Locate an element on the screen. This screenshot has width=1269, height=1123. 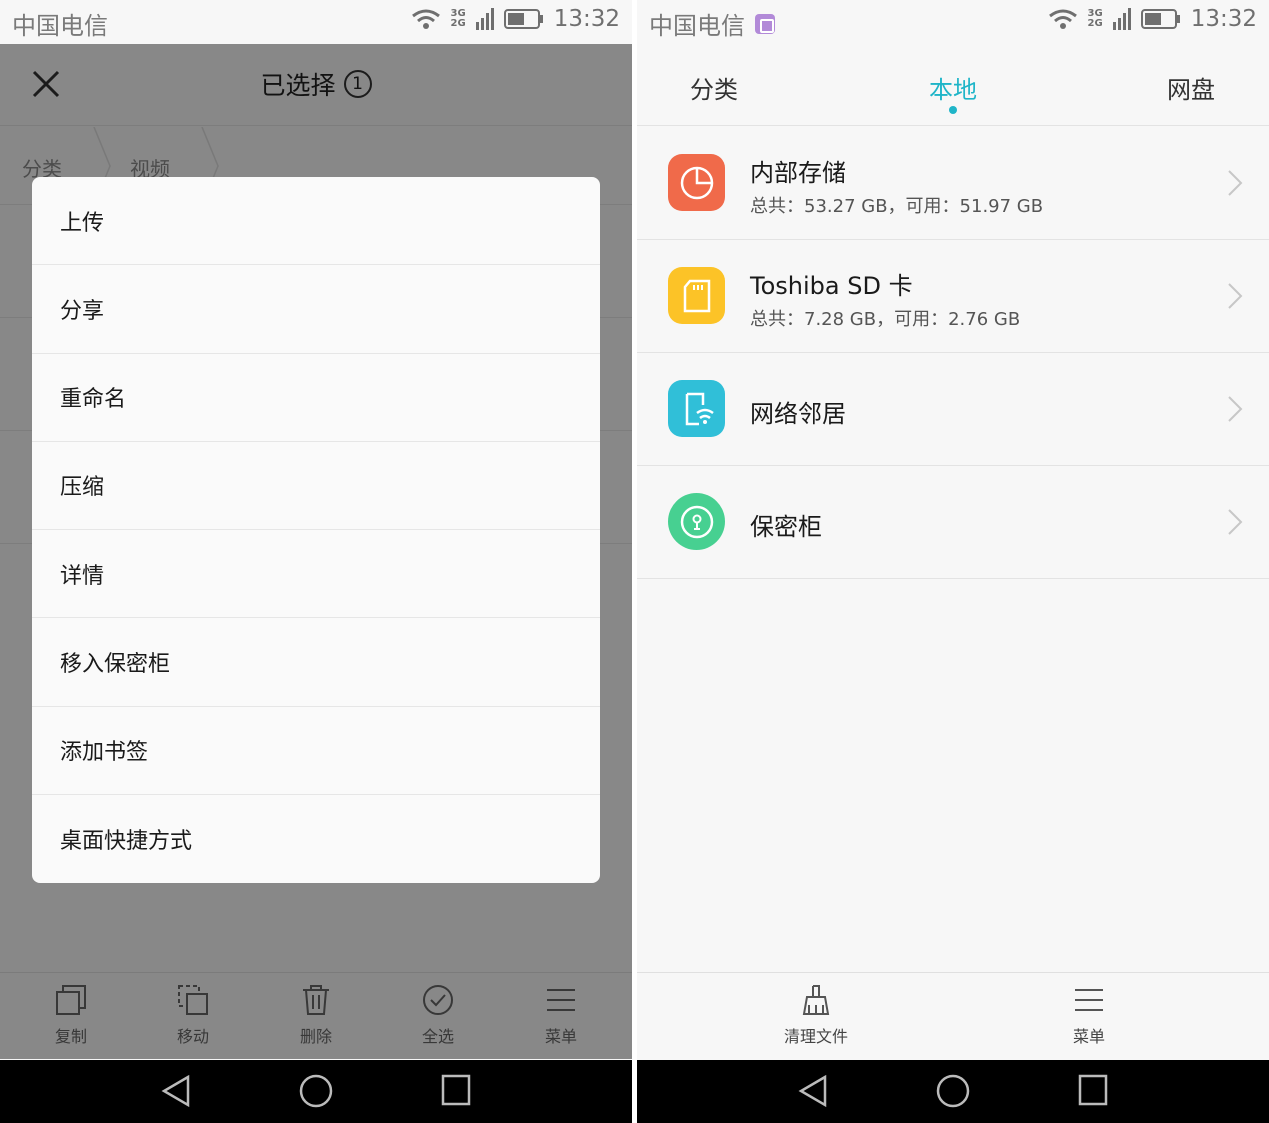
clean-files-label: 清理文件 is located at coordinates (815, 1036).